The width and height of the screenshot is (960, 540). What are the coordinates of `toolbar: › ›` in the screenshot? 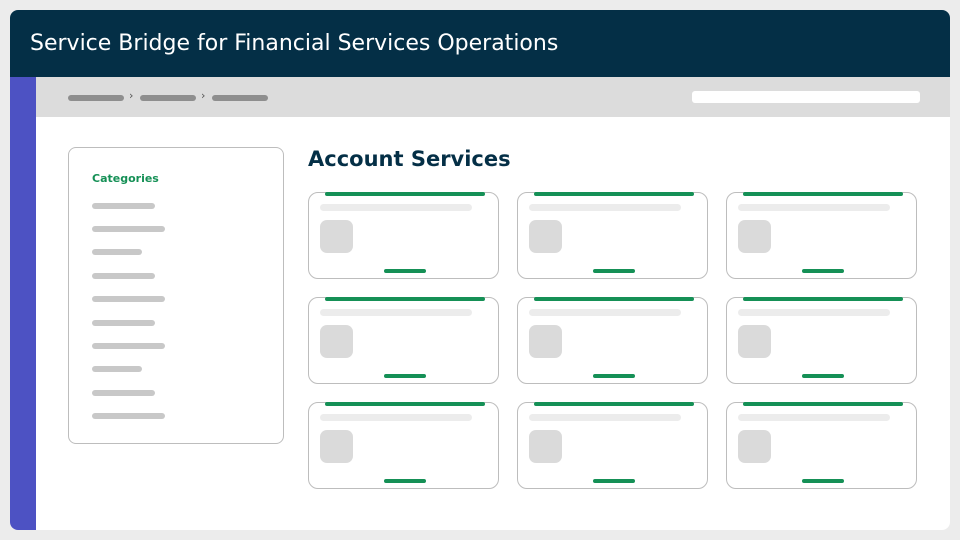 It's located at (493, 97).